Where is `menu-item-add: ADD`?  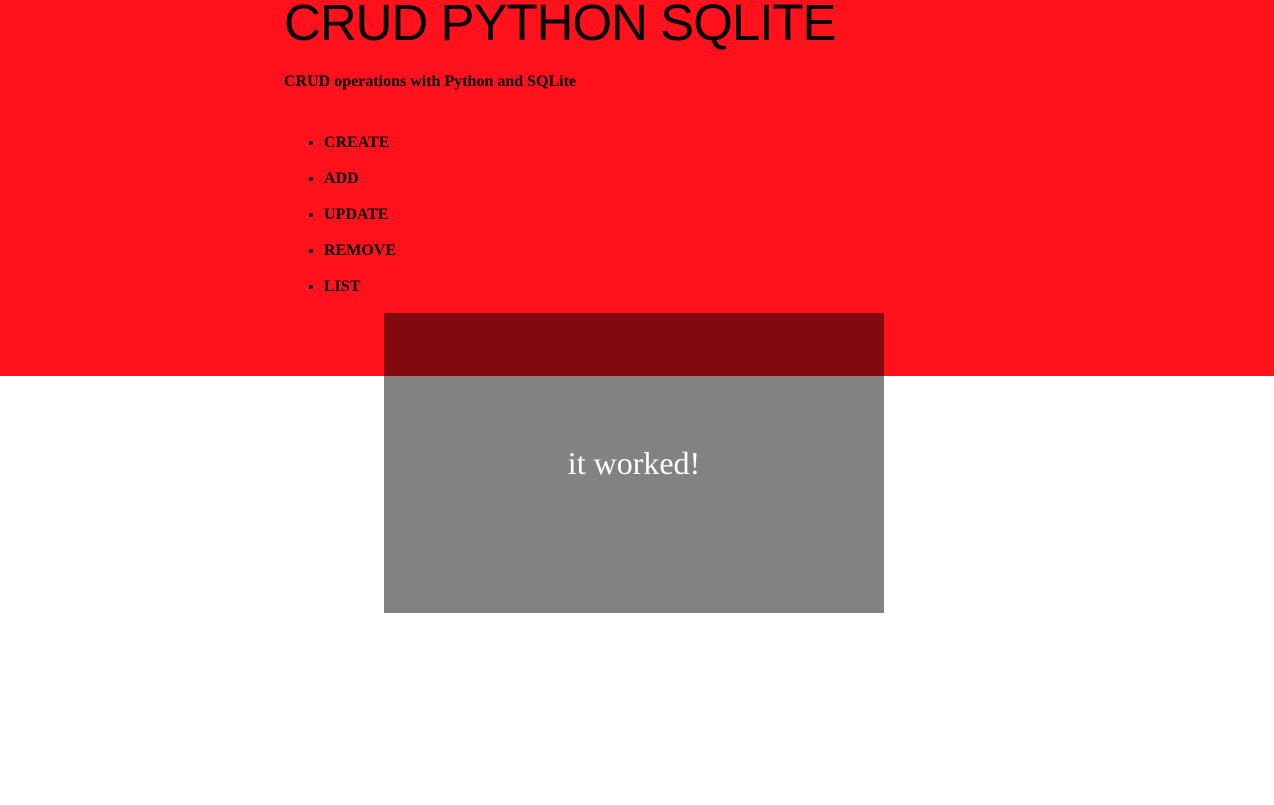
menu-item-add: ADD is located at coordinates (360, 187).